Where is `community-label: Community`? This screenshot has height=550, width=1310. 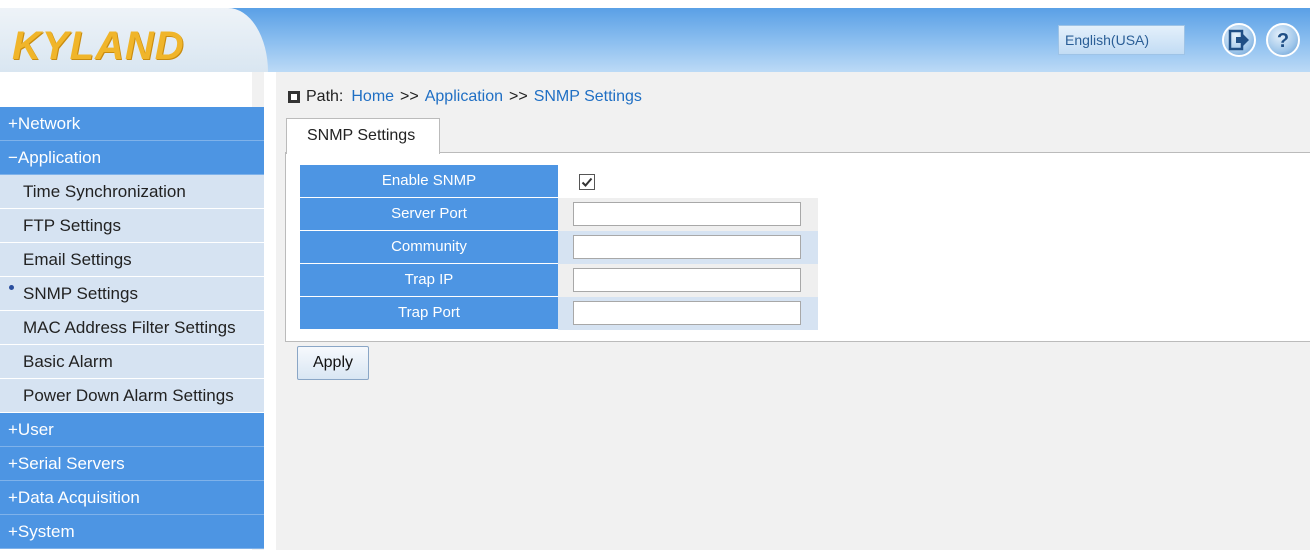 community-label: Community is located at coordinates (429, 247).